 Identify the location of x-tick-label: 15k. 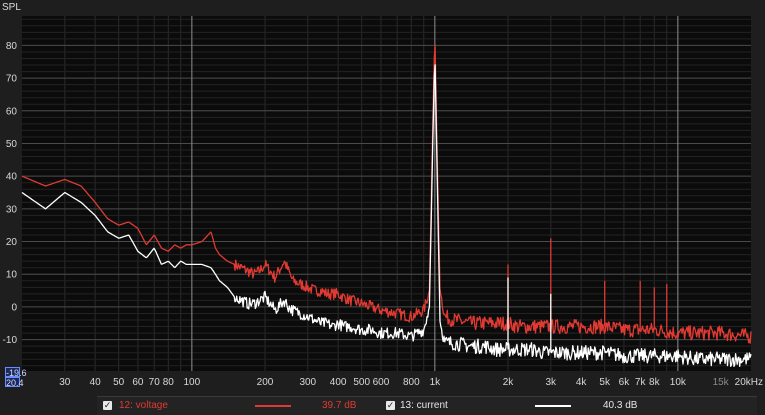
(721, 382).